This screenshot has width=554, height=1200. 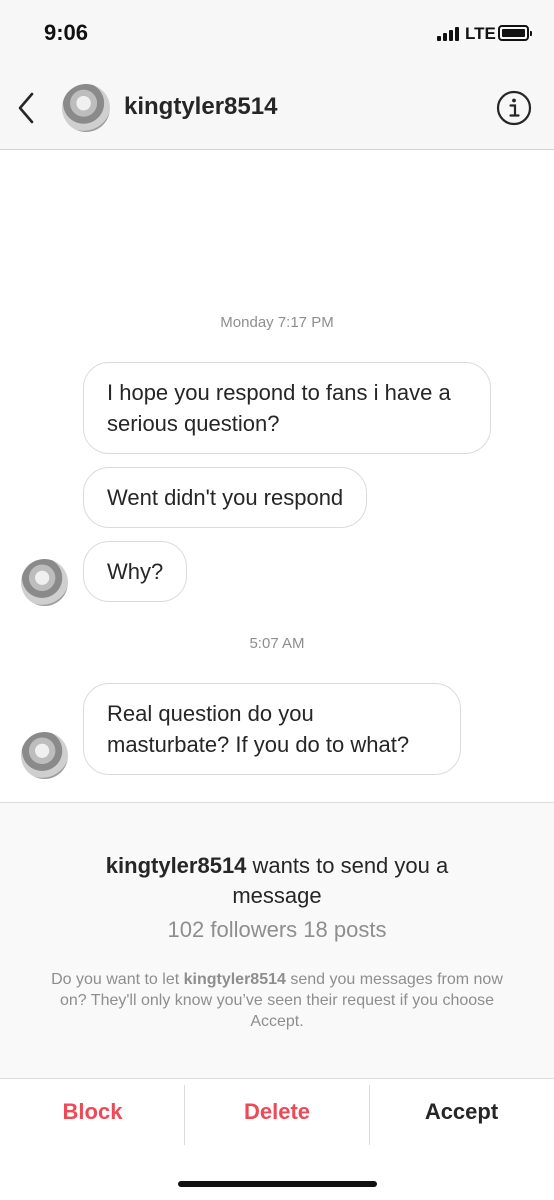 I want to click on info-icon, so click(x=514, y=108).